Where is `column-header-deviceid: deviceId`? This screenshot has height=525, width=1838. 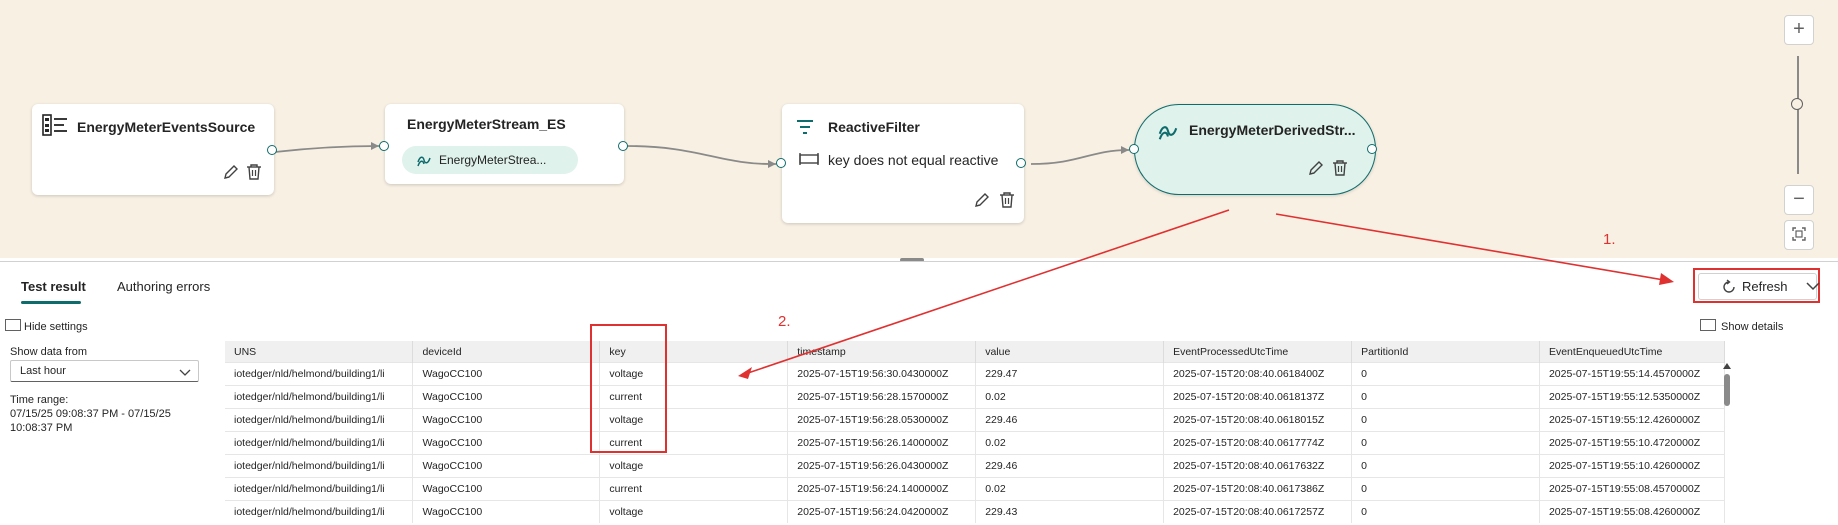
column-header-deviceid: deviceId is located at coordinates (506, 352).